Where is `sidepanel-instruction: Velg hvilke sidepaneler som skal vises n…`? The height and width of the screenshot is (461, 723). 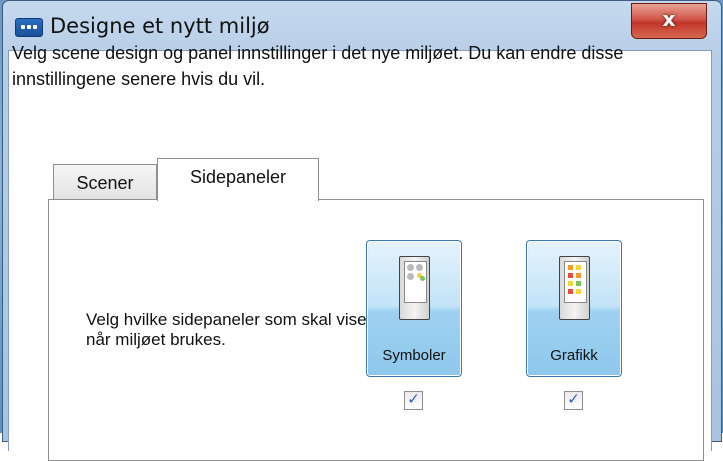
sidepanel-instruction: Velg hvilke sidepaneler som skal vises n… is located at coordinates (231, 329).